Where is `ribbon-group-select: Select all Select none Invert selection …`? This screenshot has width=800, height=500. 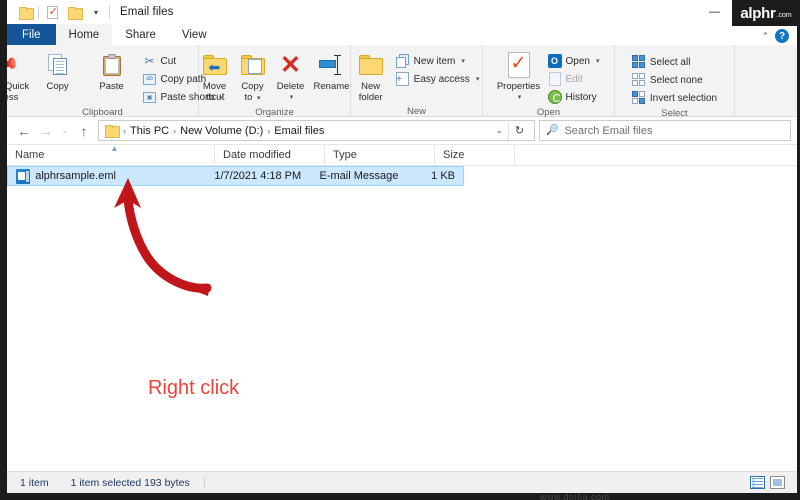
ribbon-group-select: Select all Select none Invert selection … is located at coordinates (675, 82).